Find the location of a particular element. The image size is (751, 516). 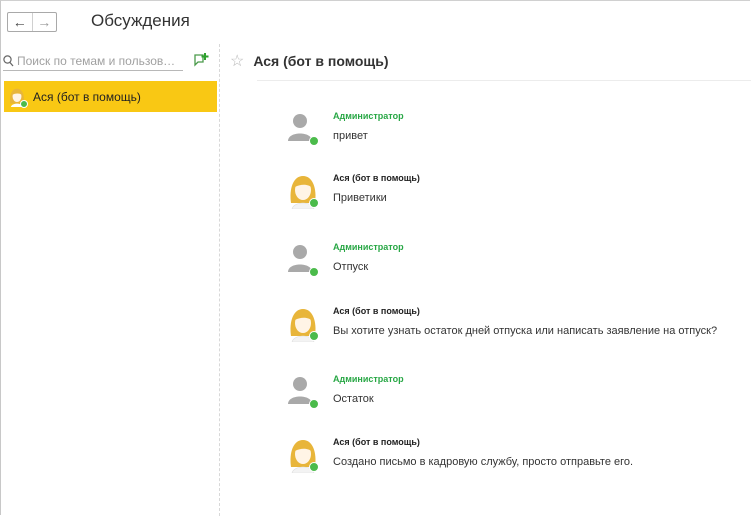

navigation-buttons: ← → is located at coordinates (32, 22).